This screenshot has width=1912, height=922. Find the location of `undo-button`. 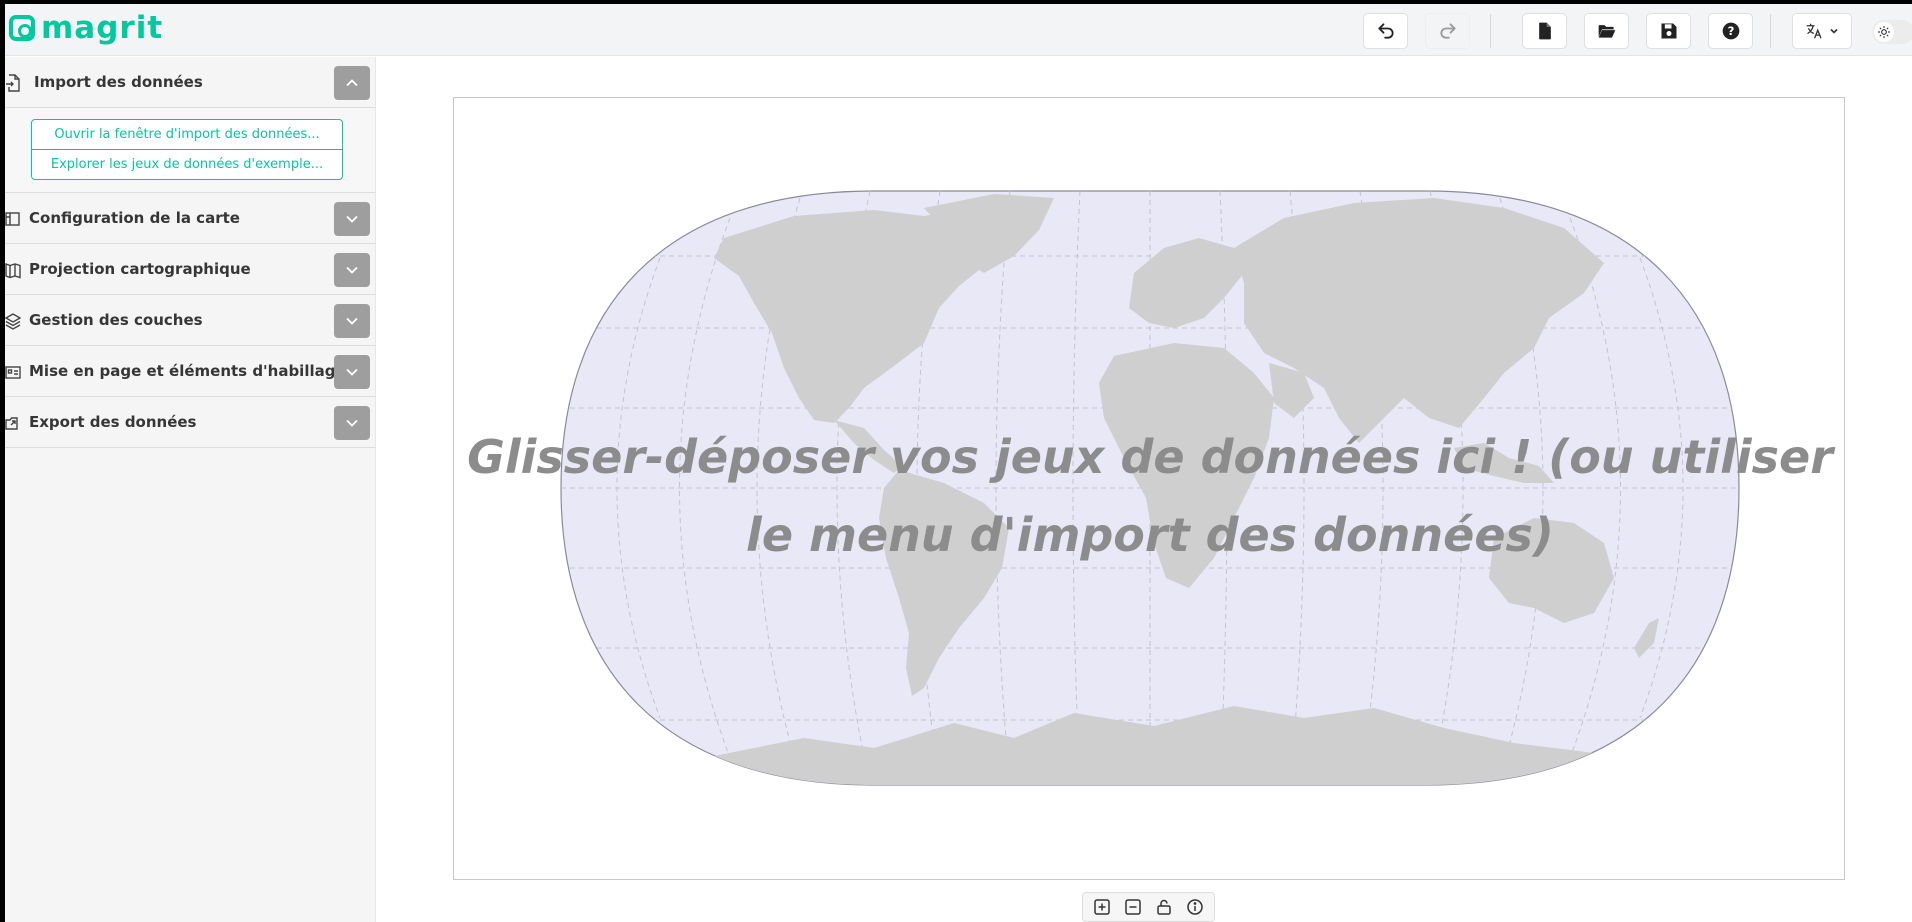

undo-button is located at coordinates (1385, 31).